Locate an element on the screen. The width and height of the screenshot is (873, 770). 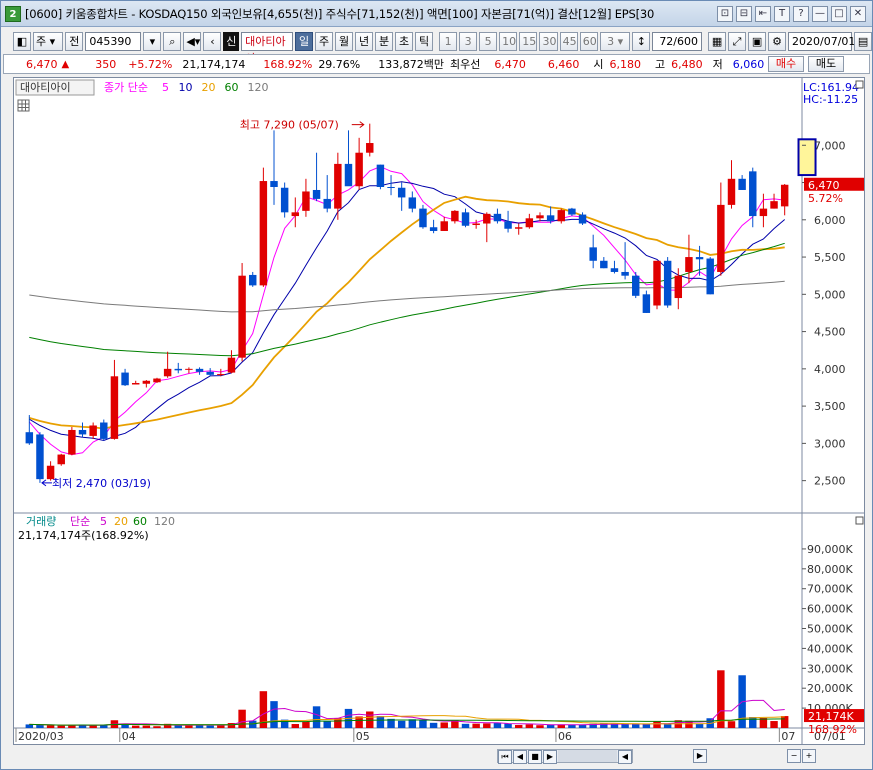
num-3: 3 is located at coordinates (468, 41).